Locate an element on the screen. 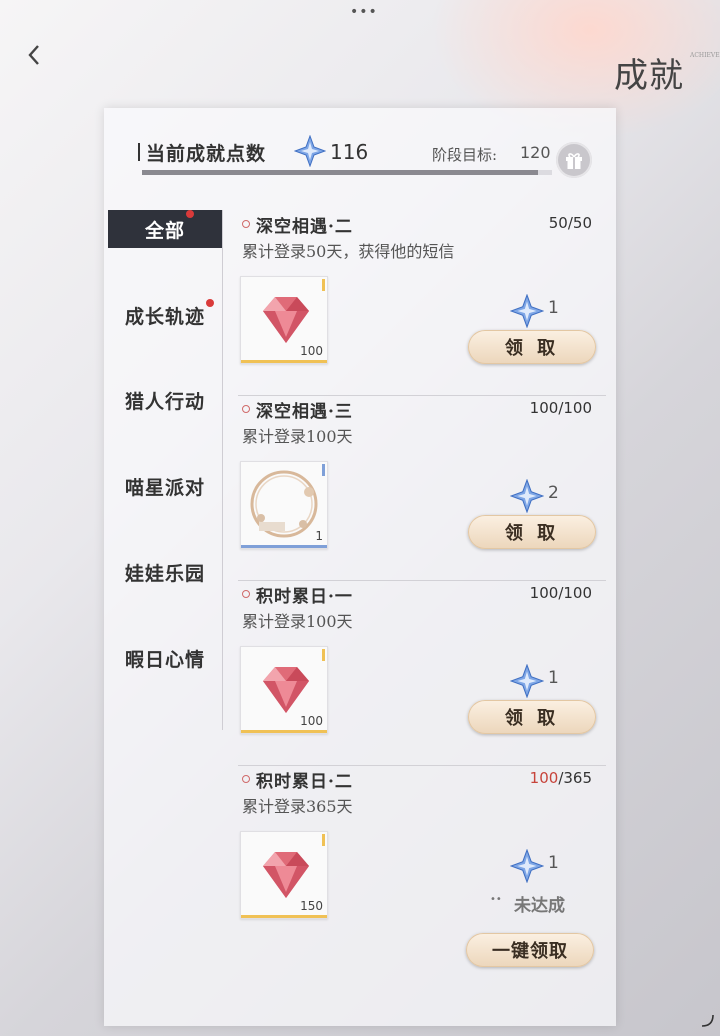 The height and width of the screenshot is (1036, 720). page-title: 成就 is located at coordinates (649, 76).